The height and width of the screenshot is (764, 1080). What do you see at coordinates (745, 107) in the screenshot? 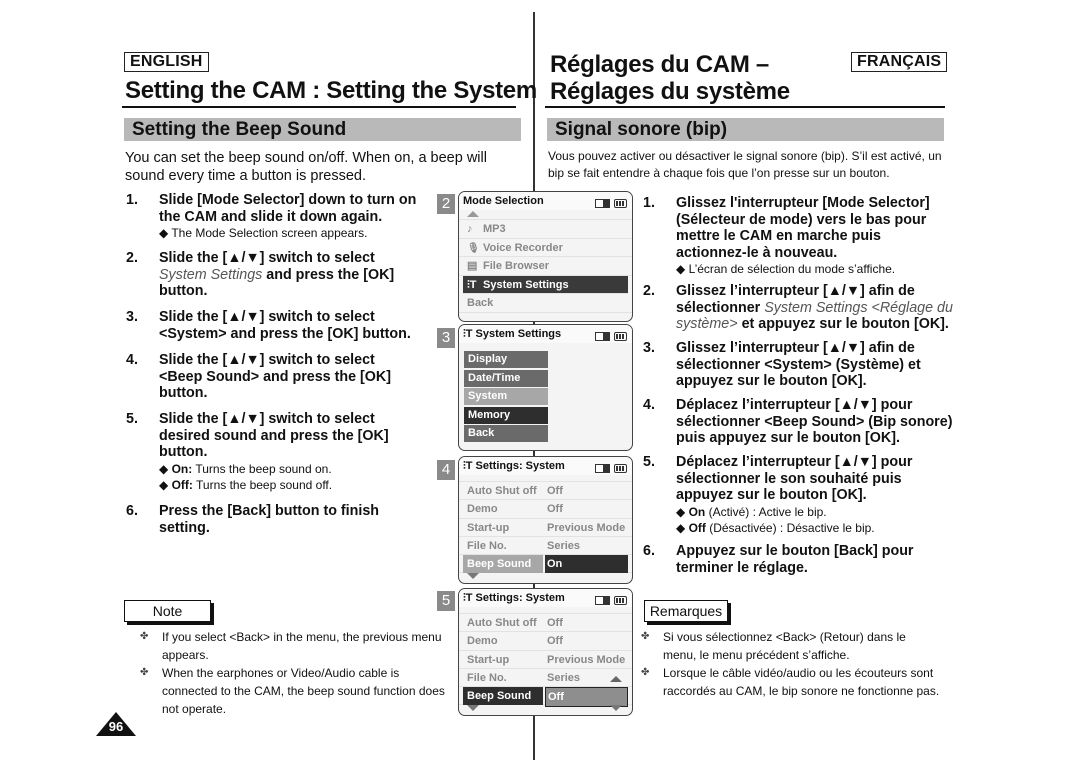
I see `title-rule-french` at bounding box center [745, 107].